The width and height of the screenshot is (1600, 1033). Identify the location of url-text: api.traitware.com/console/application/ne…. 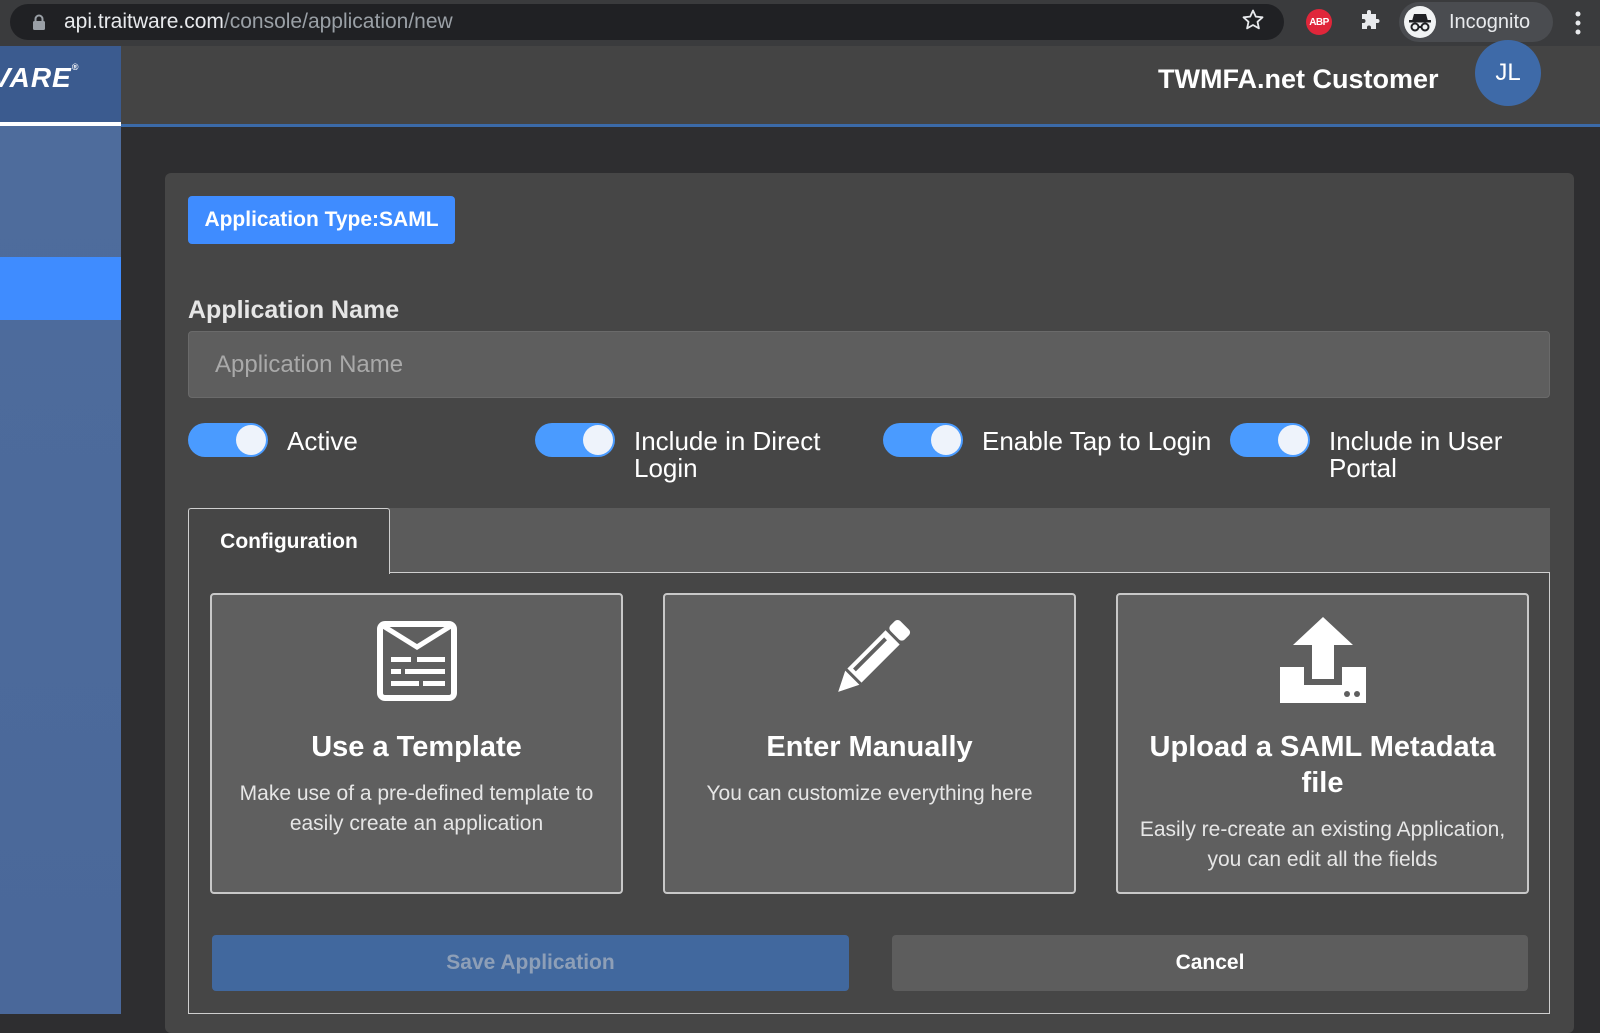
(258, 22).